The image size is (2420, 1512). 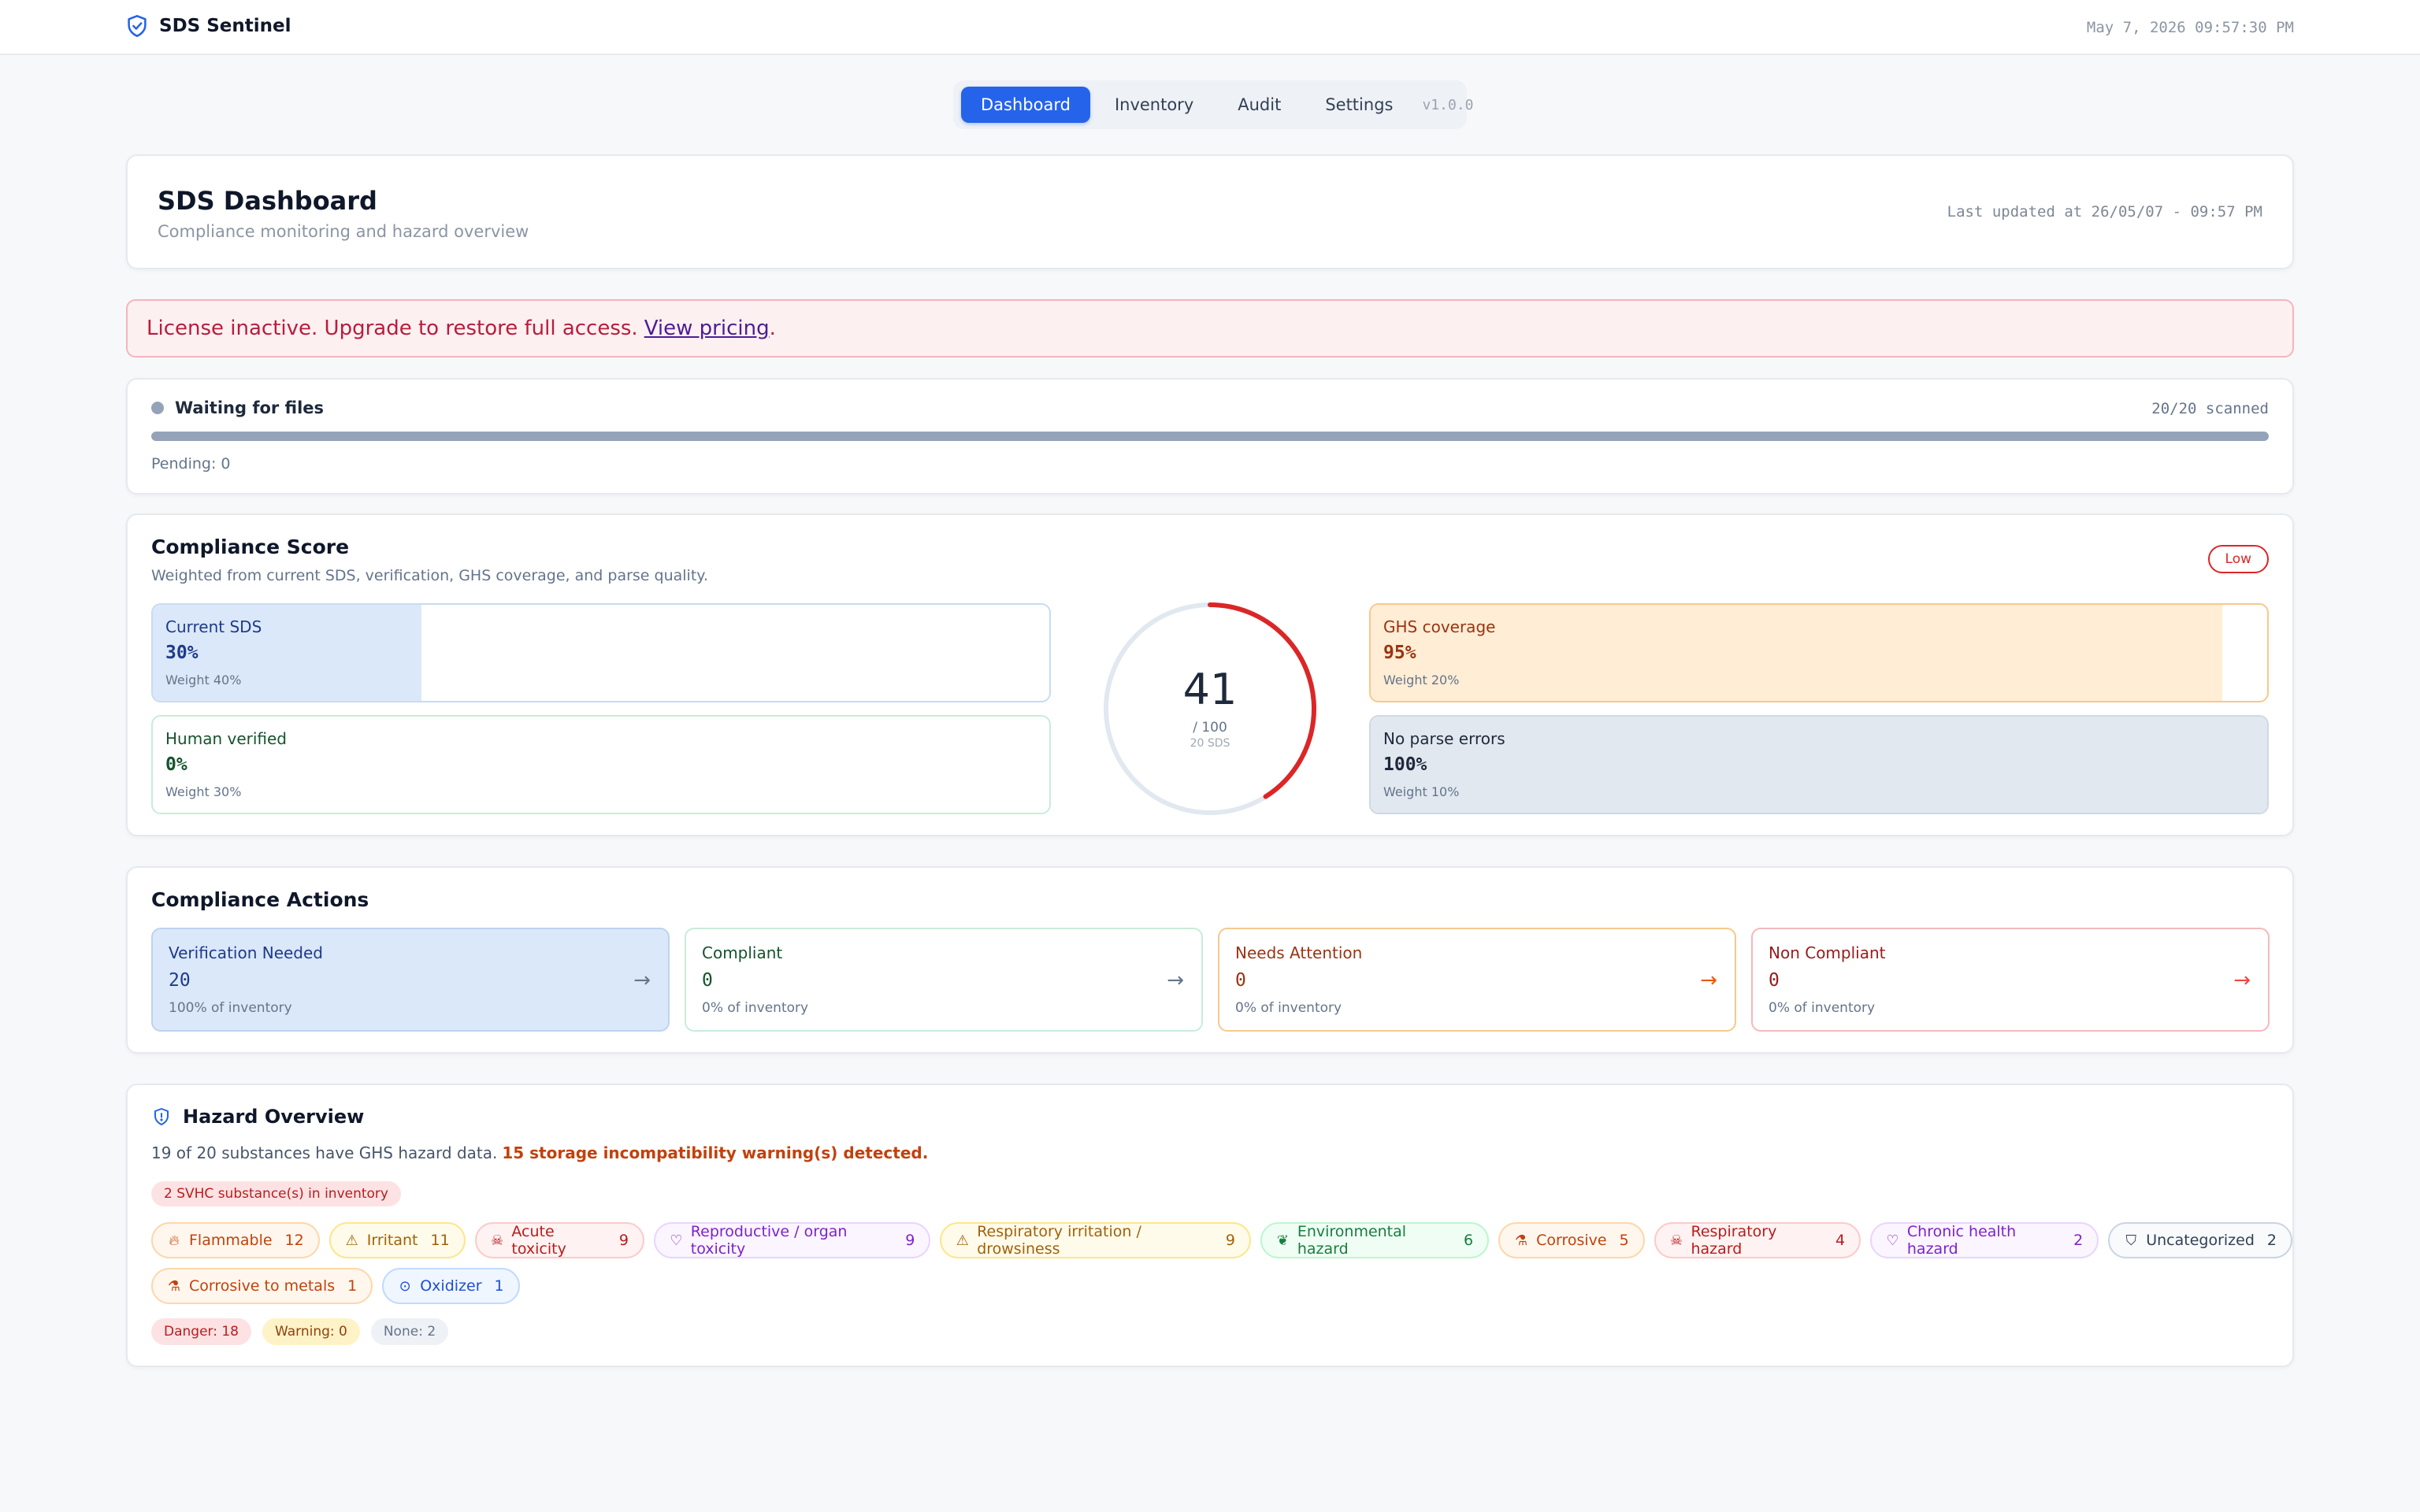 What do you see at coordinates (176, 764) in the screenshot?
I see `metric-value: 0%` at bounding box center [176, 764].